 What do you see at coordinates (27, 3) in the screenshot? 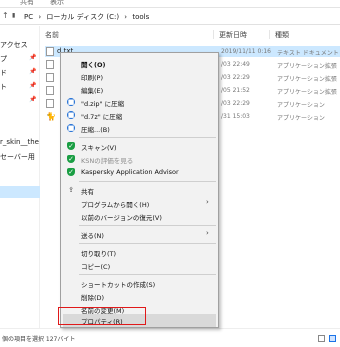
I see `ribbon-tab-share: 共有` at bounding box center [27, 3].